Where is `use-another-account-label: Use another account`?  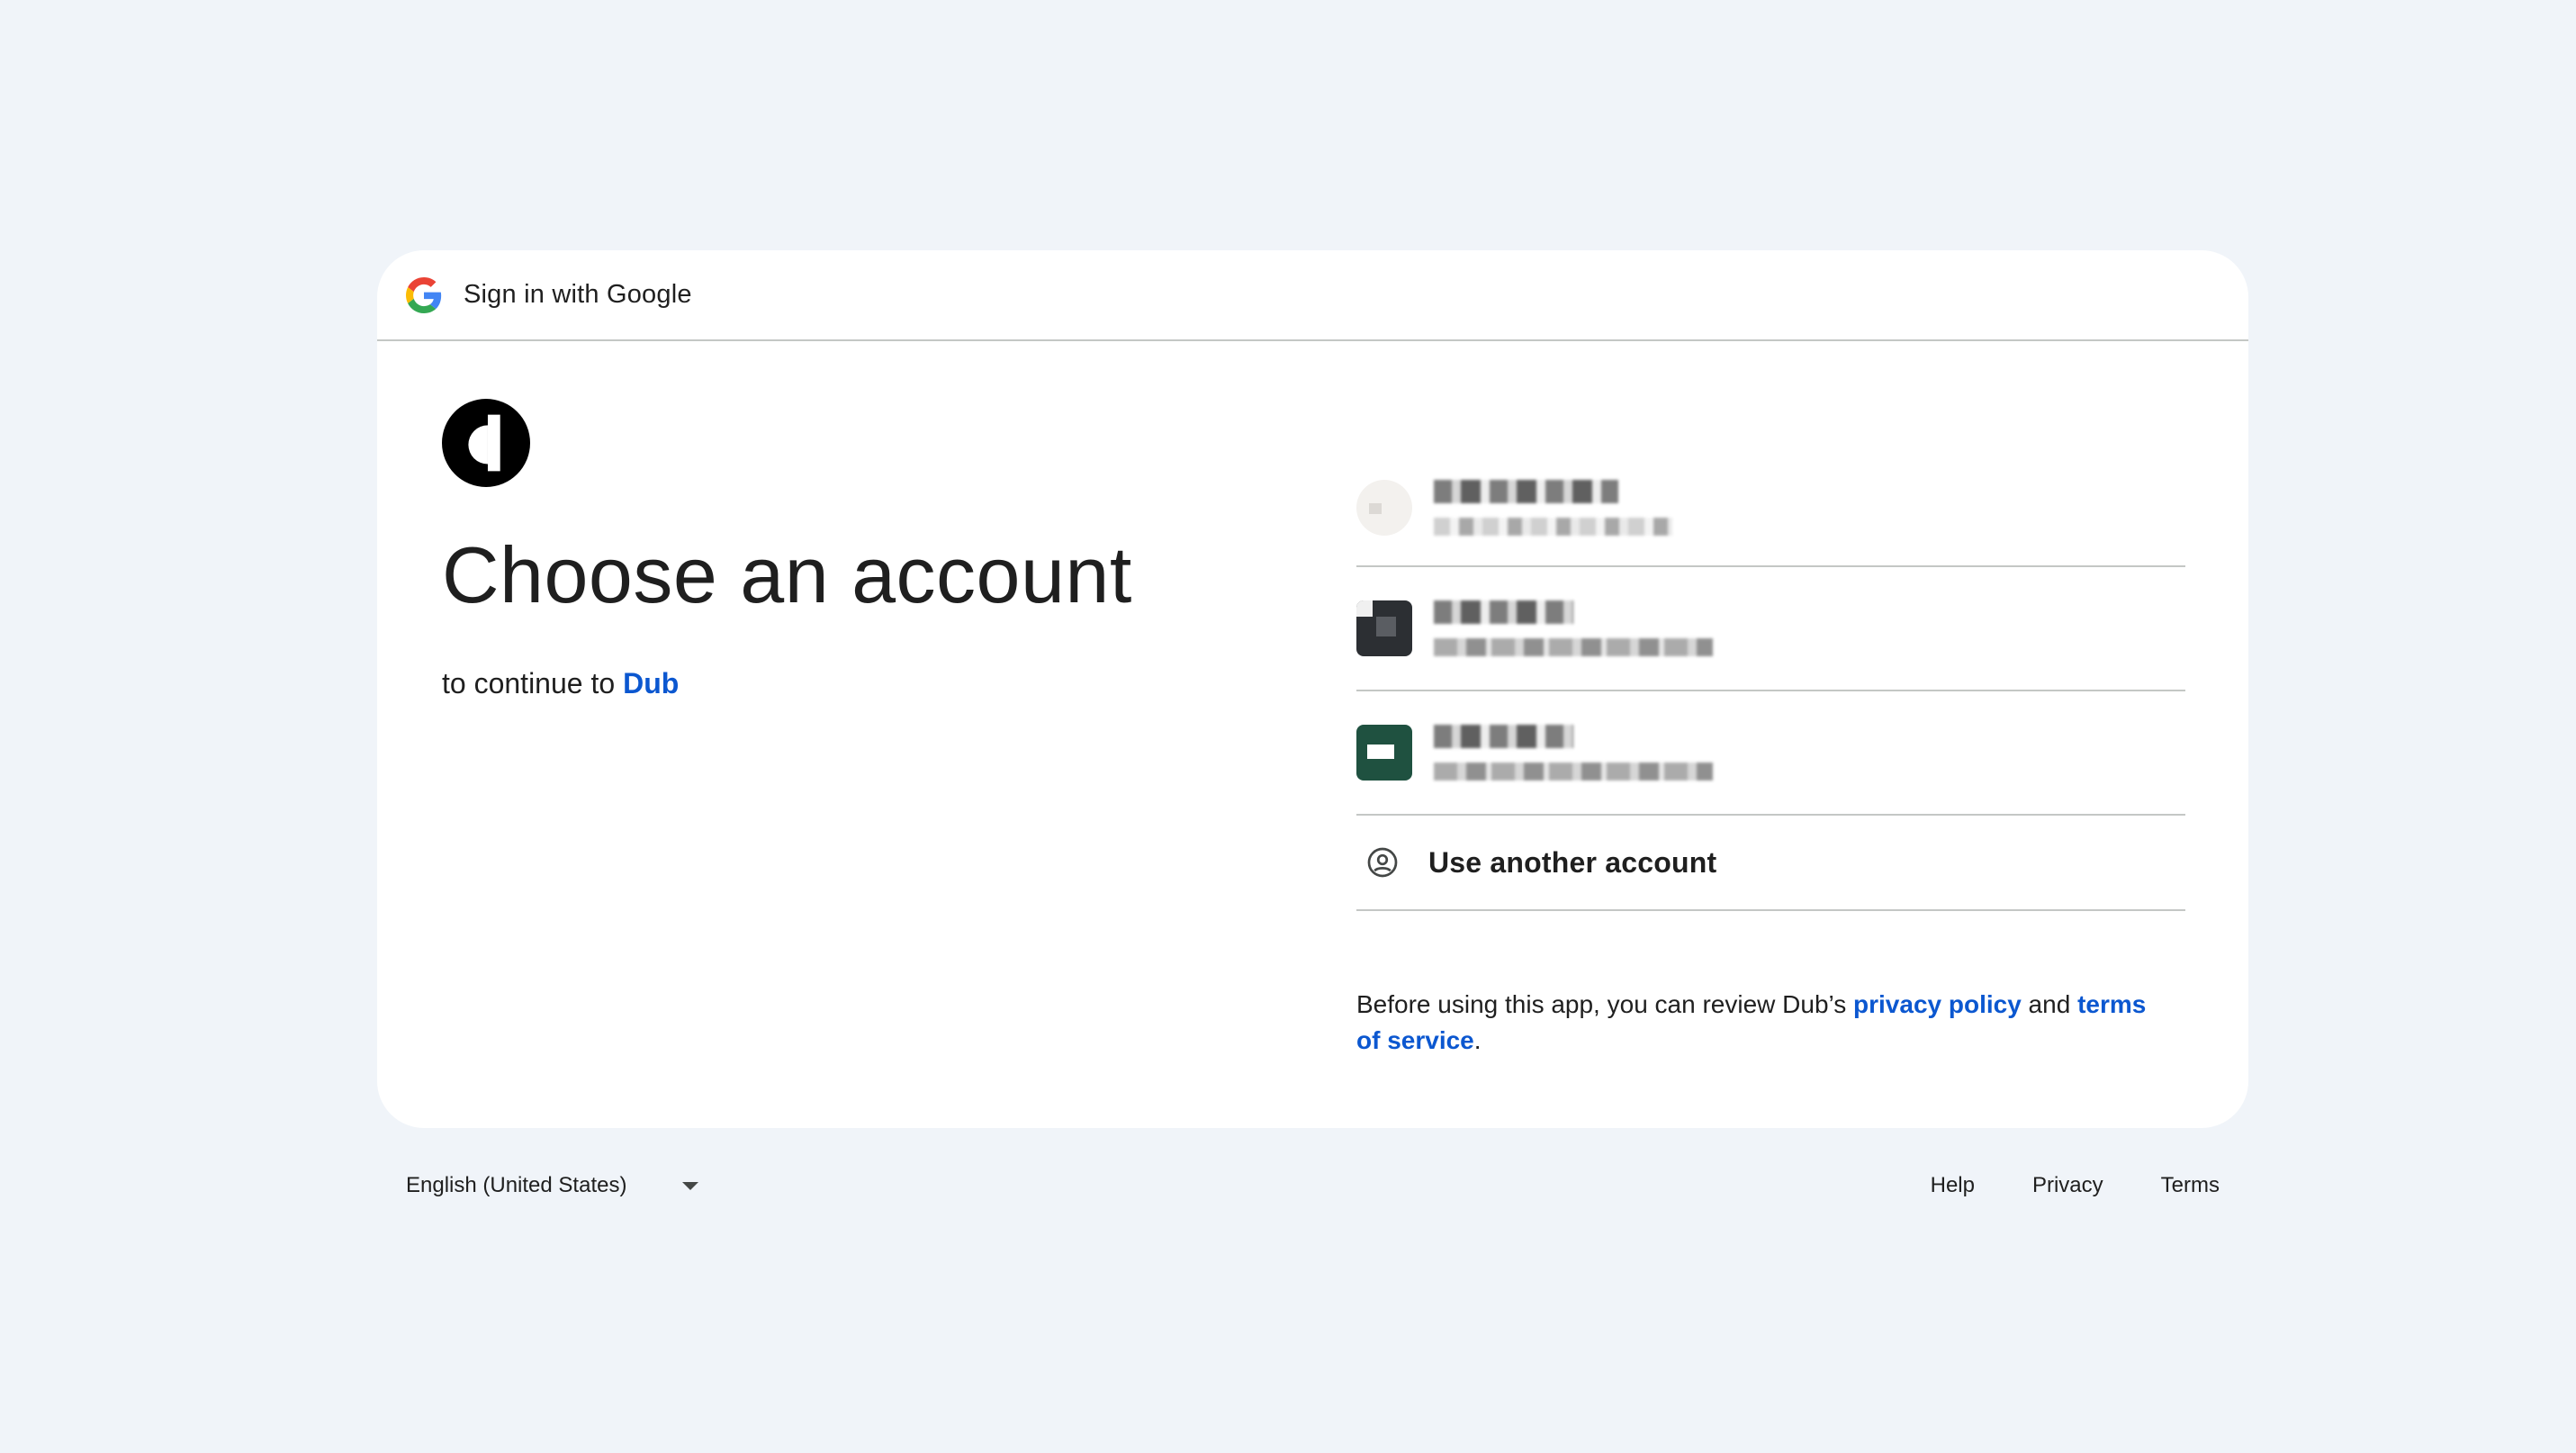
use-another-account-label: Use another account is located at coordinates (1572, 862).